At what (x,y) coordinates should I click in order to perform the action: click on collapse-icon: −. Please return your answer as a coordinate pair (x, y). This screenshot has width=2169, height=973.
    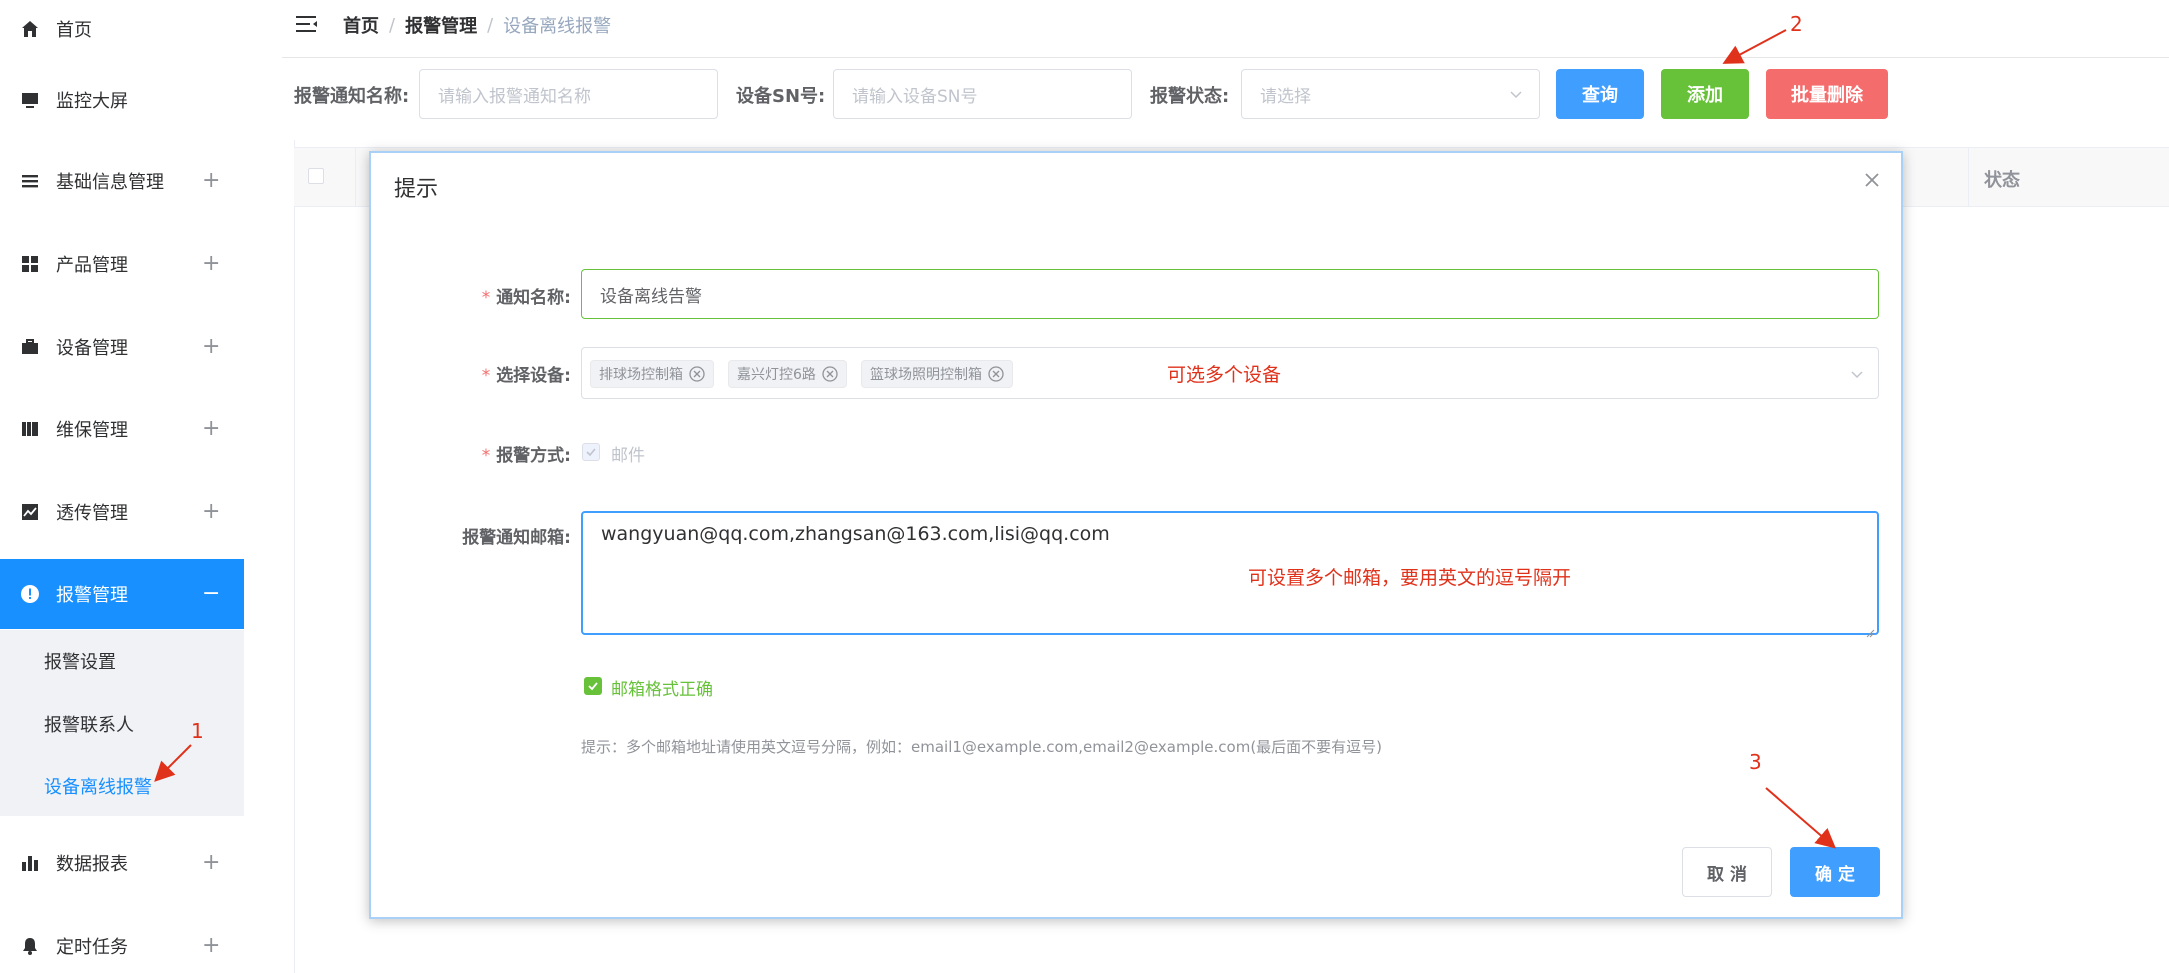
    Looking at the image, I should click on (211, 593).